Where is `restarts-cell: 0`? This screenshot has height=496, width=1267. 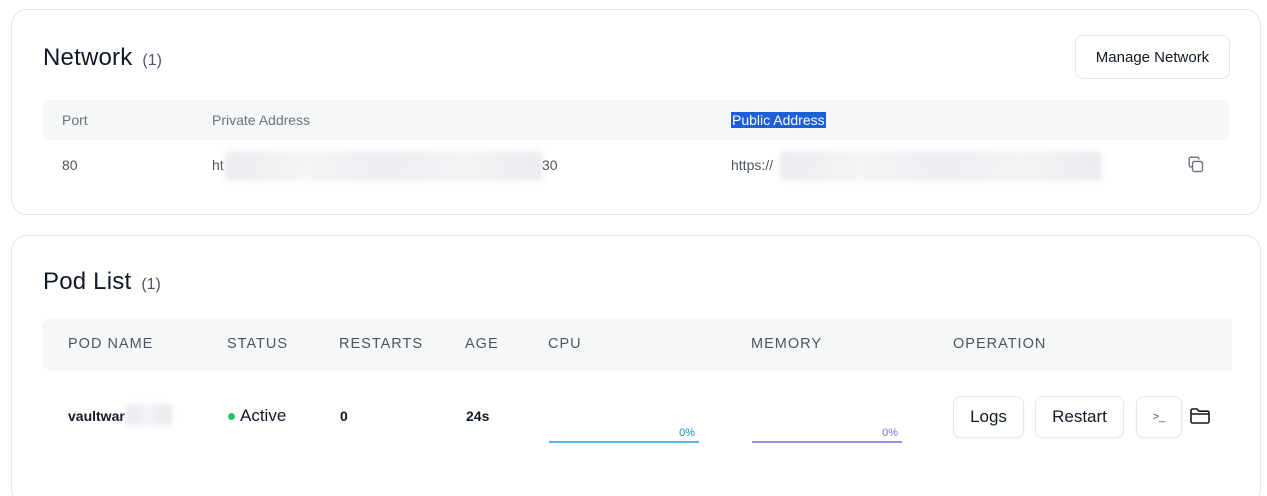 restarts-cell: 0 is located at coordinates (344, 416).